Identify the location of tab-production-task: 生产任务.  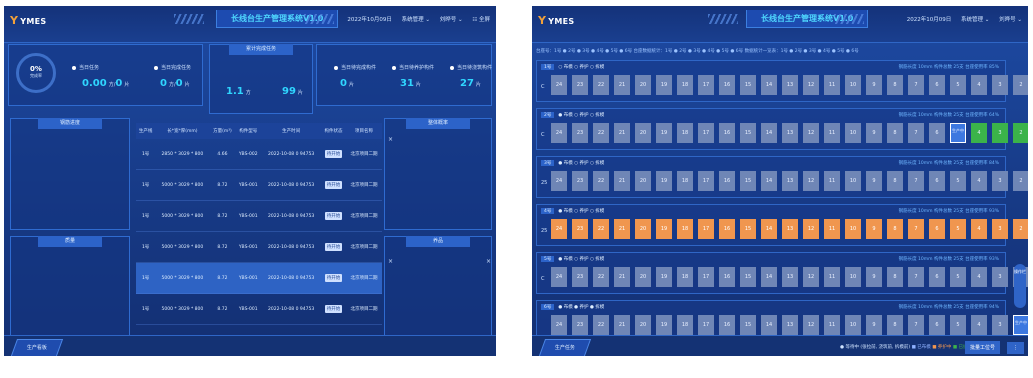
(565, 347).